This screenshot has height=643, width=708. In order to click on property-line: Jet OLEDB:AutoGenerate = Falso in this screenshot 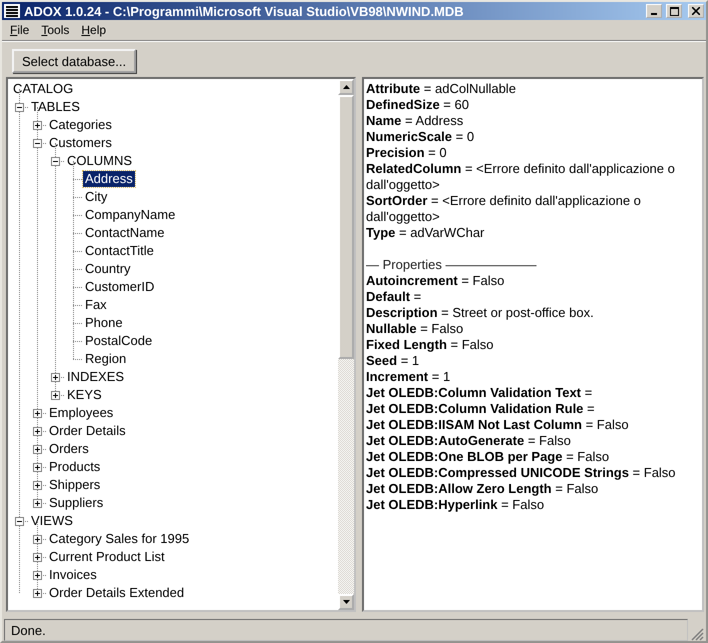, I will do `click(469, 441)`.